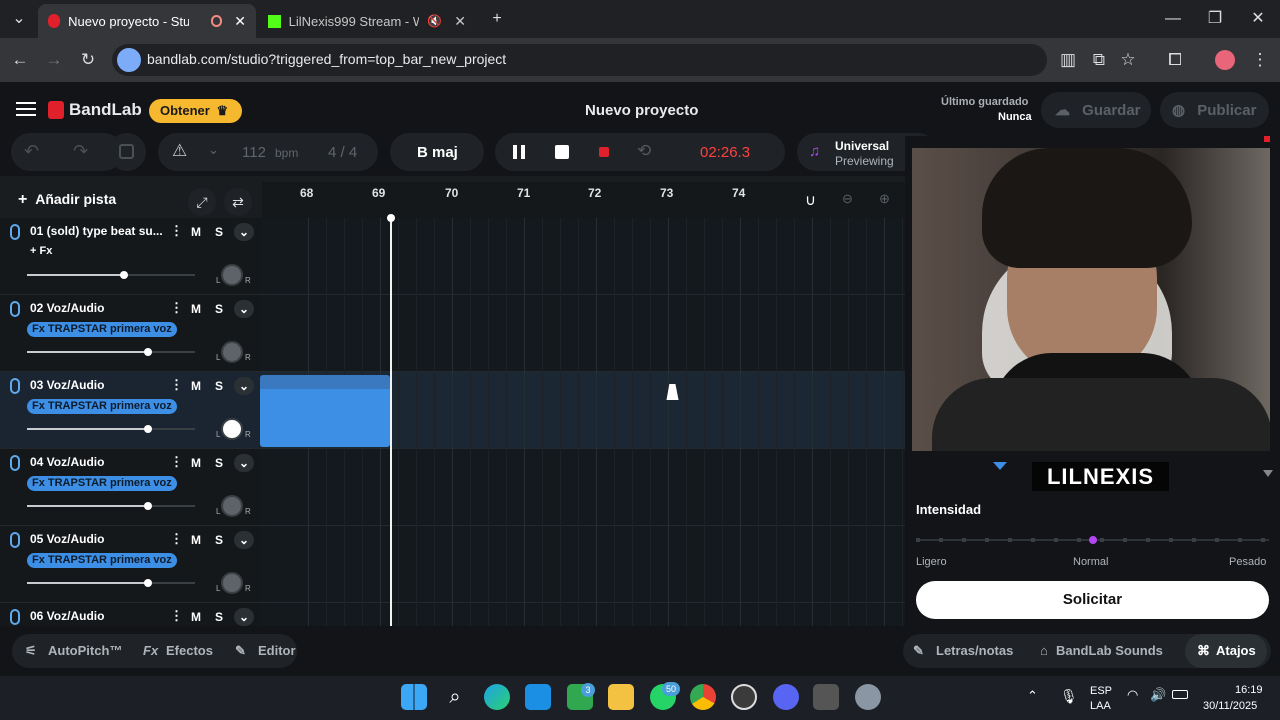 This screenshot has width=1280, height=720. What do you see at coordinates (826, 697) in the screenshot?
I see `app-icon` at bounding box center [826, 697].